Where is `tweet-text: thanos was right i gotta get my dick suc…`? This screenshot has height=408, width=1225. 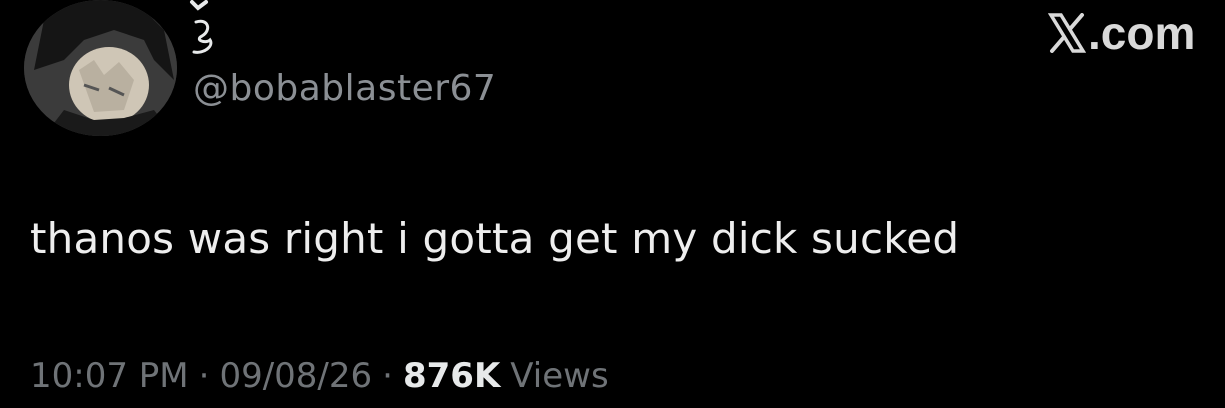 tweet-text: thanos was right i gotta get my dick suc… is located at coordinates (495, 238).